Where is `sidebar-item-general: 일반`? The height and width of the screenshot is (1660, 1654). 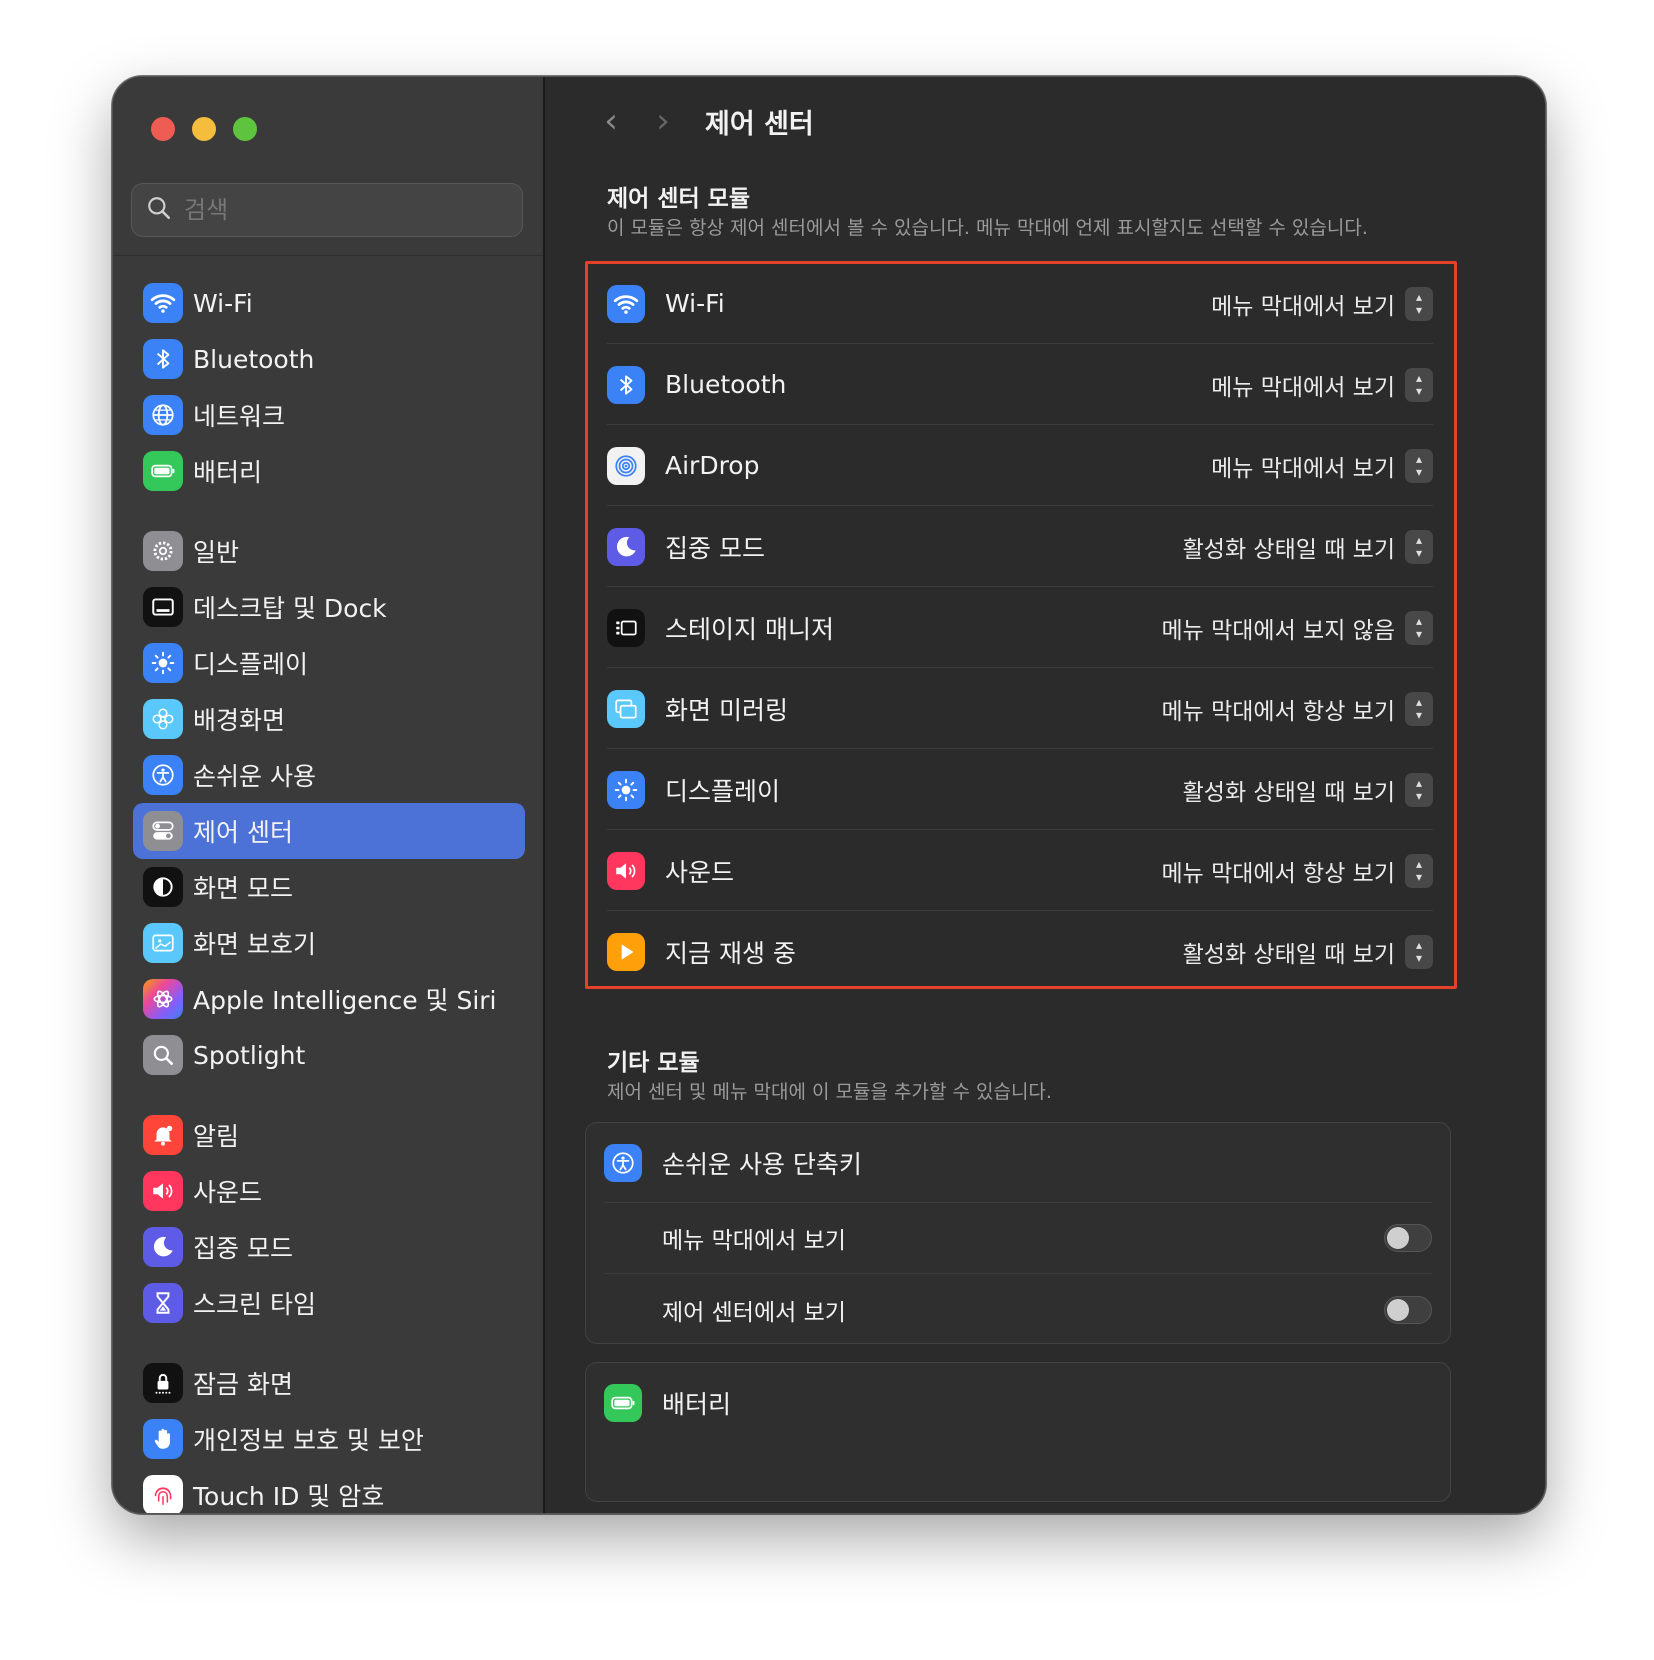 sidebar-item-general: 일반 is located at coordinates (329, 551).